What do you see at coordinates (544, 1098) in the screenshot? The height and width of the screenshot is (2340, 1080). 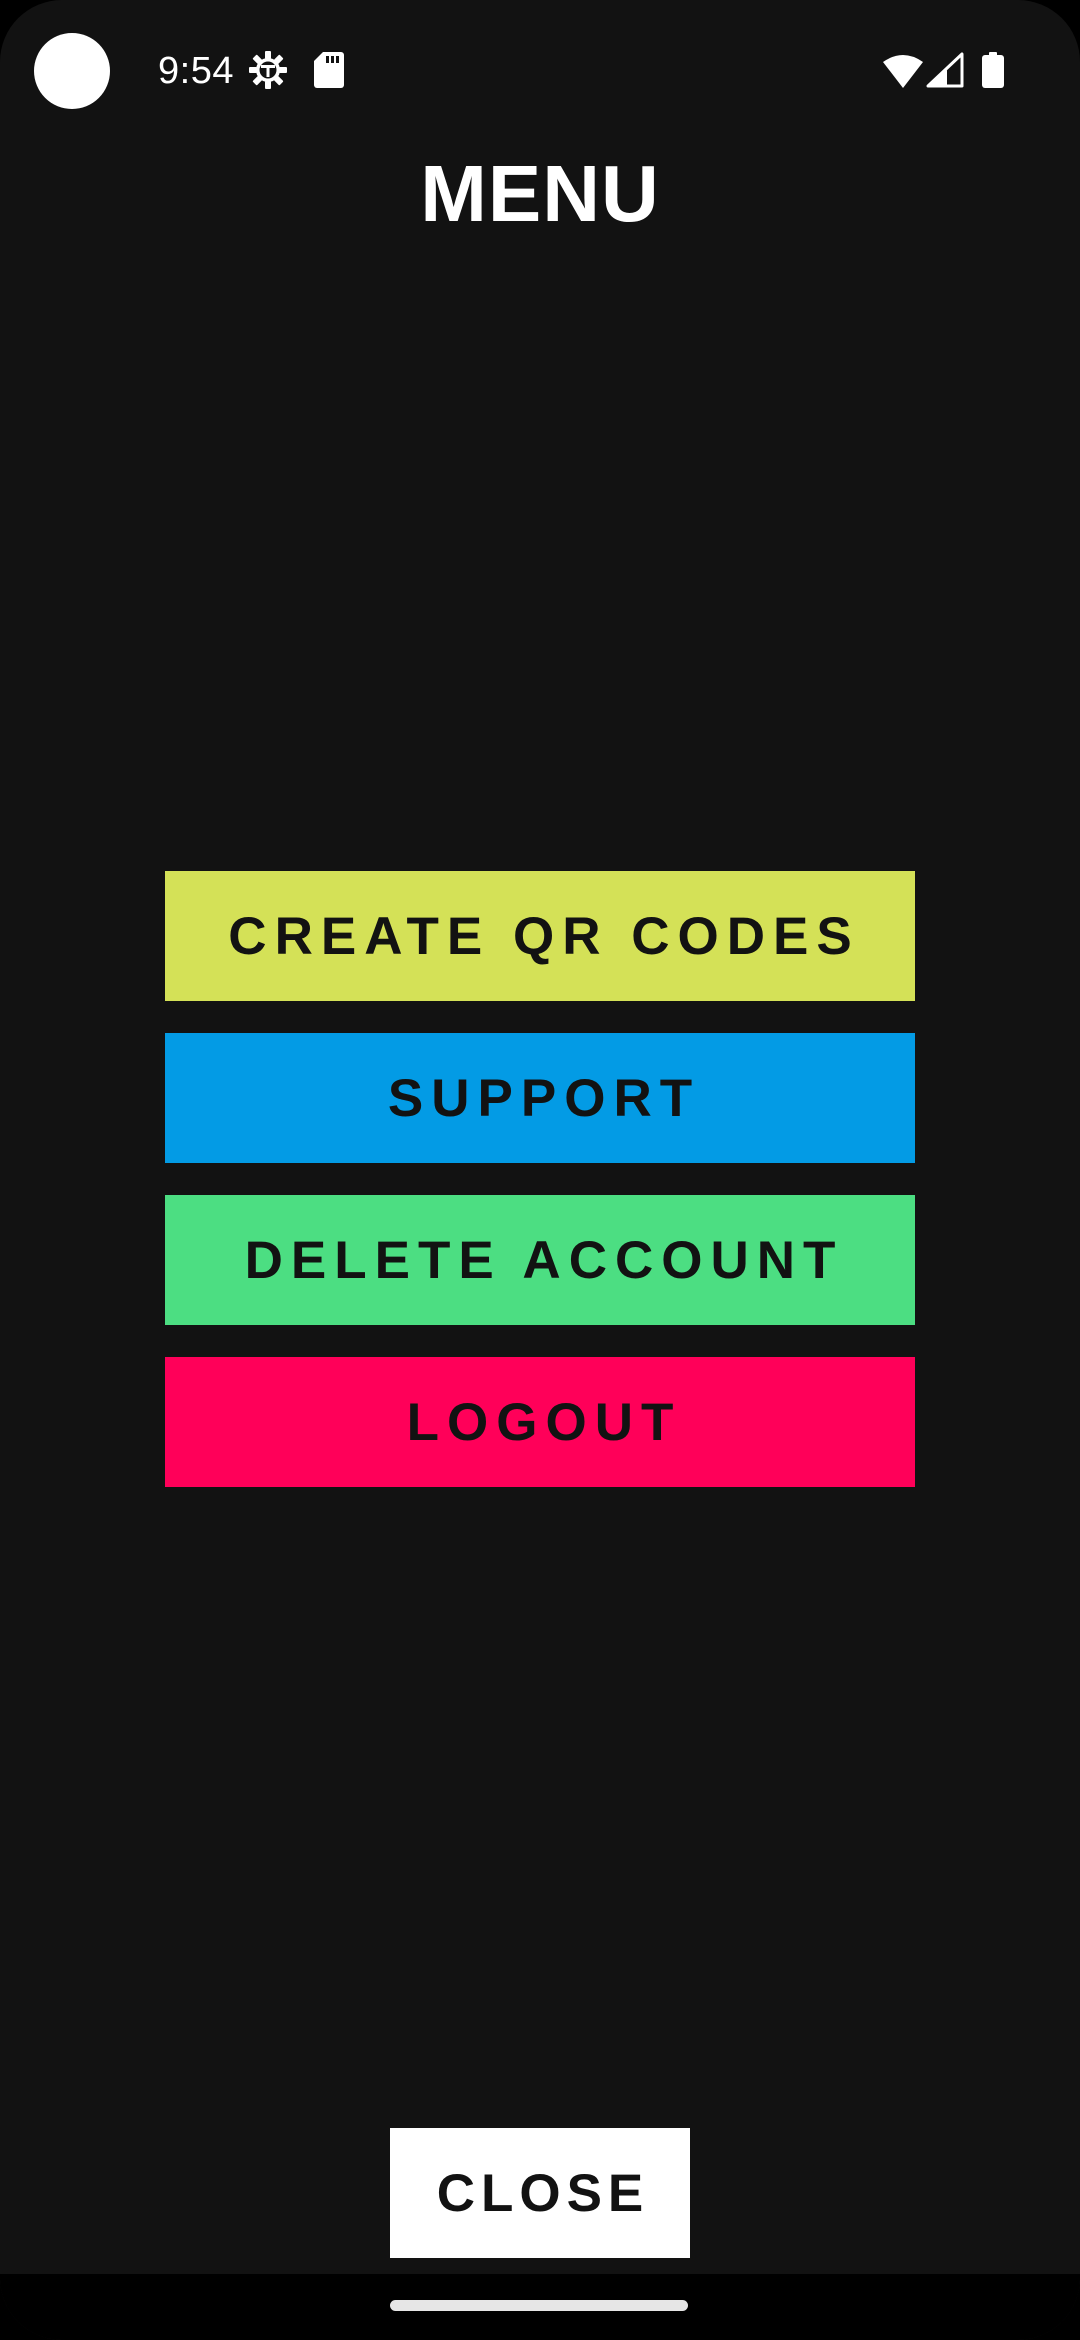 I see `support-label: SUPPORT` at bounding box center [544, 1098].